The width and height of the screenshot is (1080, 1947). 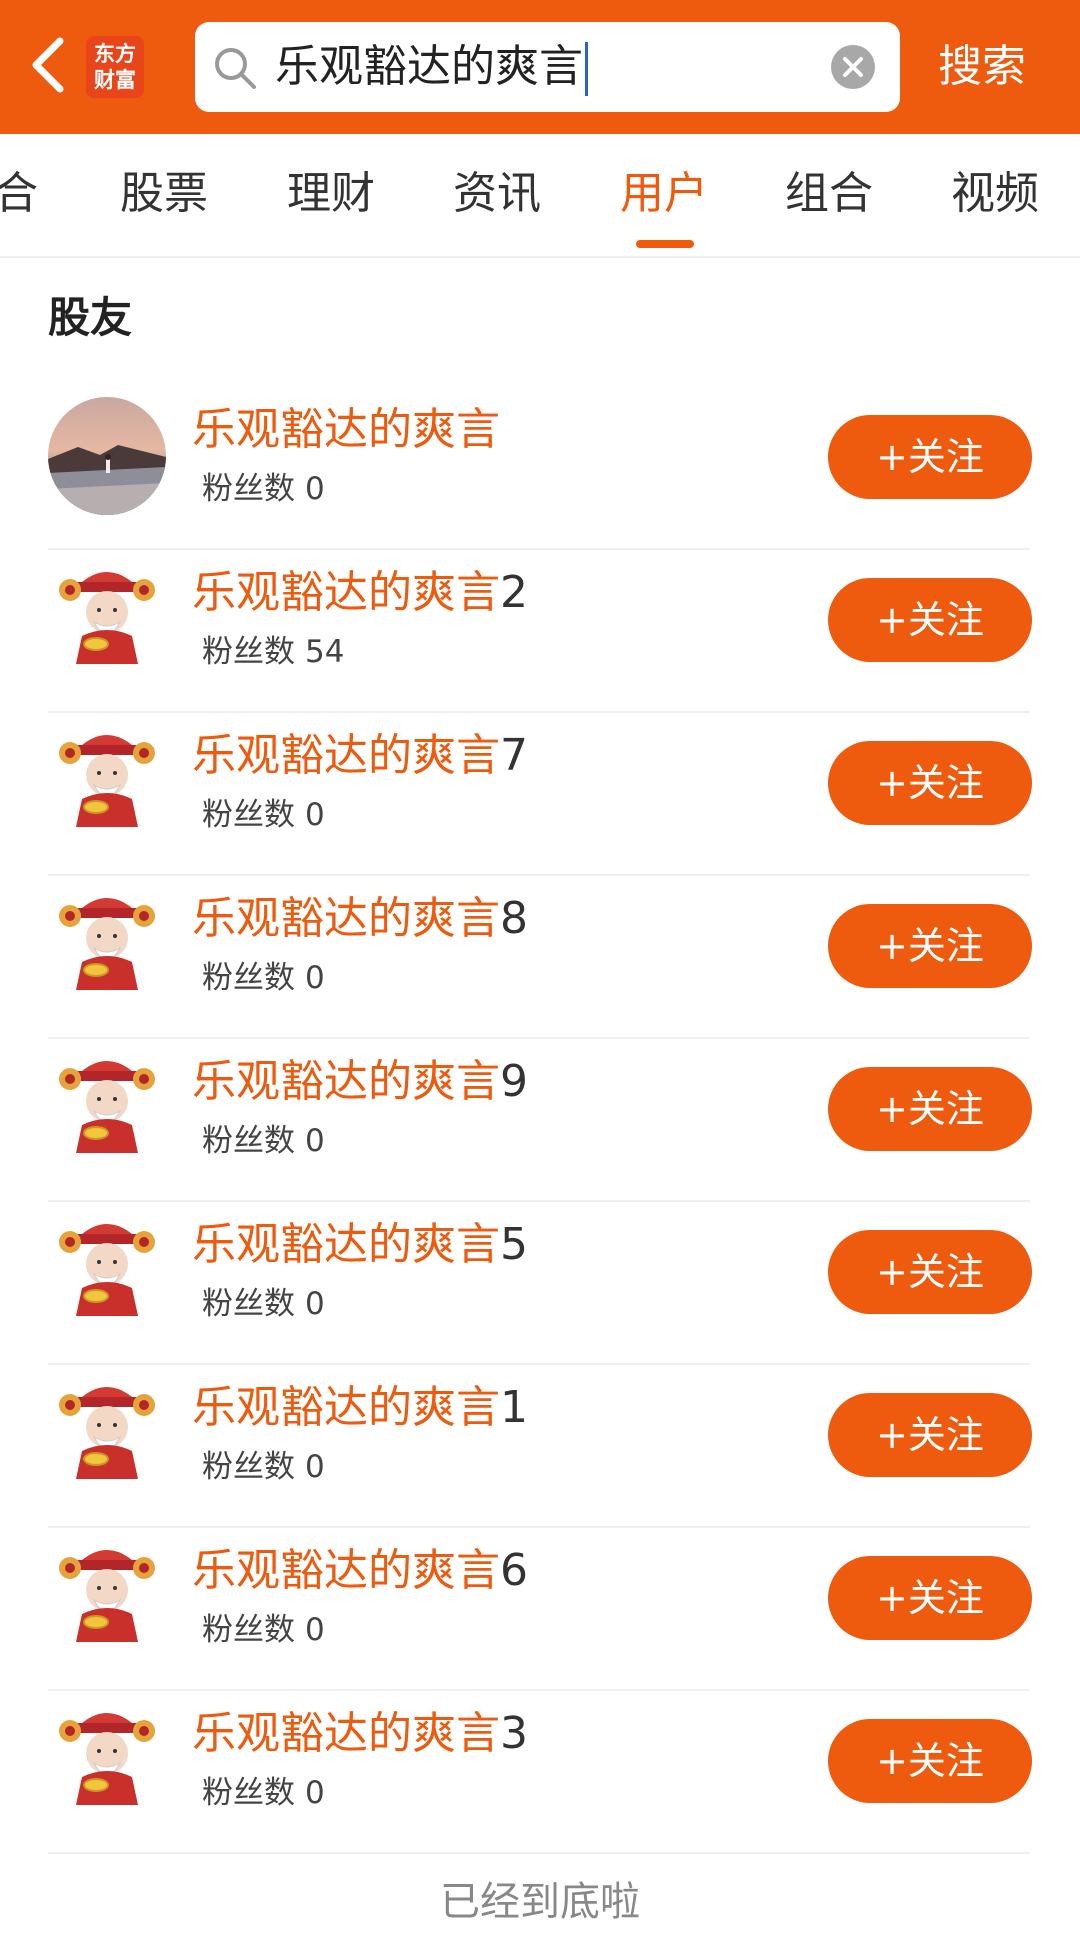 I want to click on fans-count: 粉丝数 54, so click(x=273, y=652).